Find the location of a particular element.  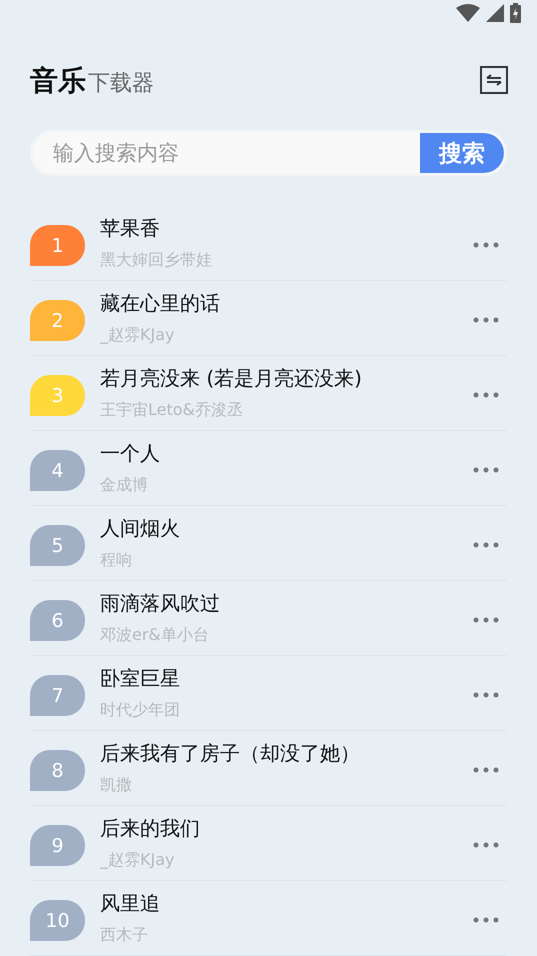

song-title: 若月亮没来 (若是月亮还没来) is located at coordinates (231, 378).